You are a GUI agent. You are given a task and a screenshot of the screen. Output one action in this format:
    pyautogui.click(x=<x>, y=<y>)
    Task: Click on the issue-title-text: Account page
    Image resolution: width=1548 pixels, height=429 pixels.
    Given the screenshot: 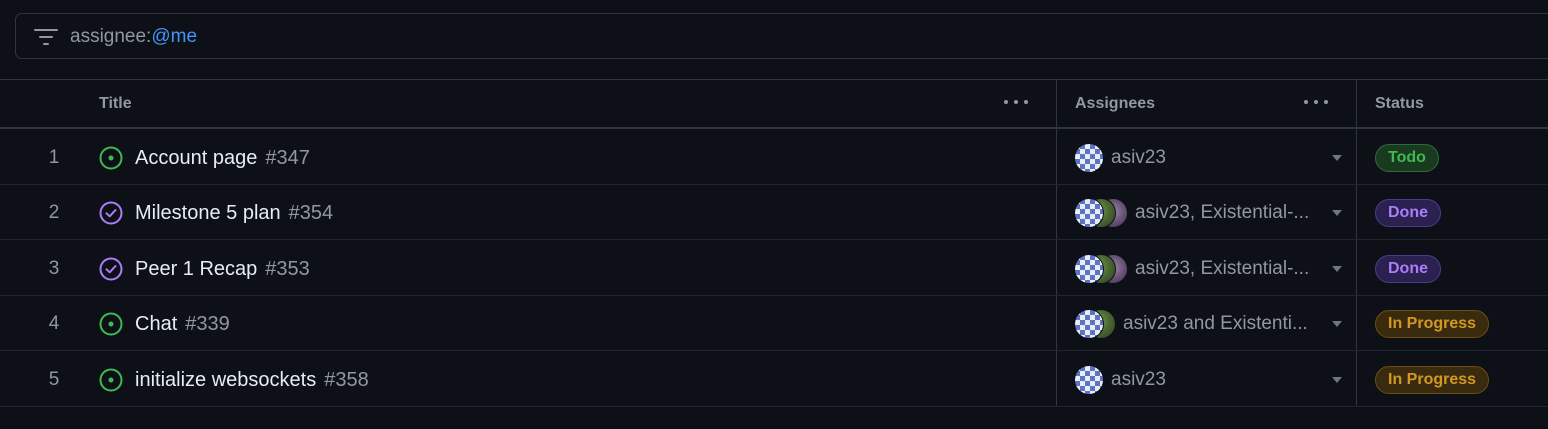 What is the action you would take?
    pyautogui.click(x=196, y=158)
    